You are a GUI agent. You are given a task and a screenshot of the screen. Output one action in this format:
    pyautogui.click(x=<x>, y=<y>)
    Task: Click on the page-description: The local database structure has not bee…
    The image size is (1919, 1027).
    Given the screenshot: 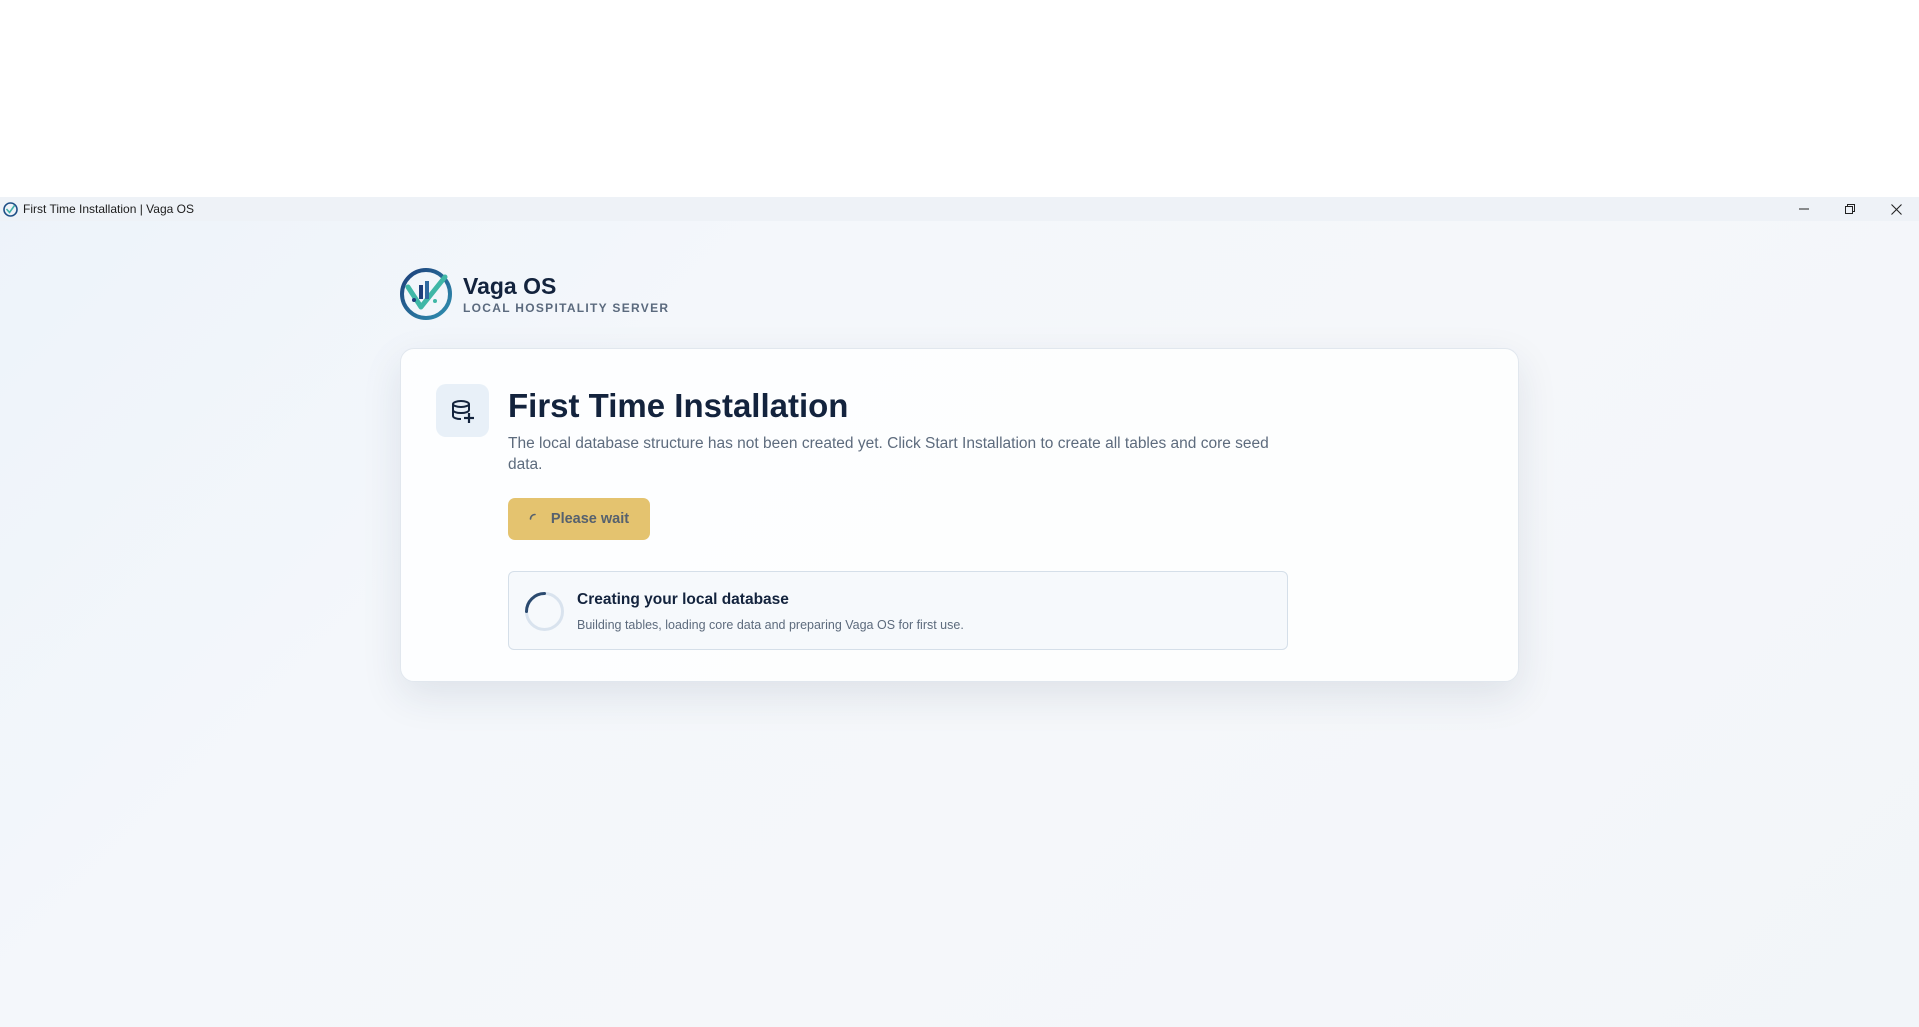 What is the action you would take?
    pyautogui.click(x=888, y=454)
    